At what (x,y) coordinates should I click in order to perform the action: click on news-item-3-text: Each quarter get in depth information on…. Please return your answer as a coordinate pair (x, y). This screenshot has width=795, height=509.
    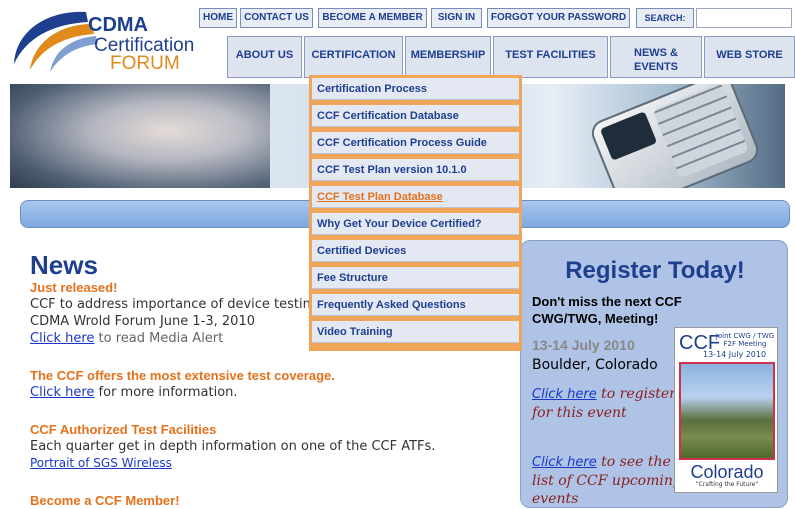
    Looking at the image, I should click on (233, 446).